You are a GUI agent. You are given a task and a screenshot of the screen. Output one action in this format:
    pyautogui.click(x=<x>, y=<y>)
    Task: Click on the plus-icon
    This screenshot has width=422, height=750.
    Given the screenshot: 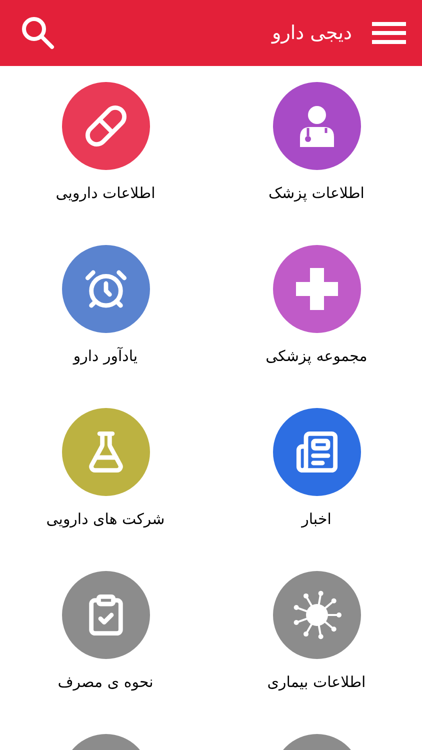 What is the action you would take?
    pyautogui.click(x=317, y=289)
    